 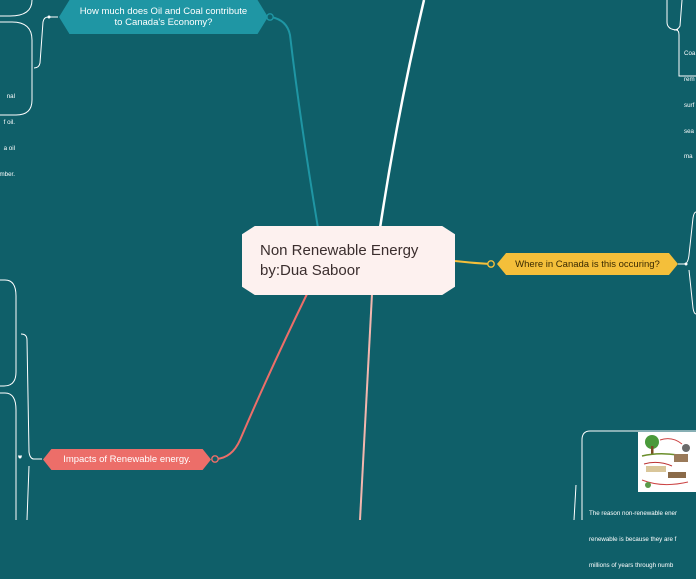 I want to click on dot-right-mid, so click(x=686, y=264).